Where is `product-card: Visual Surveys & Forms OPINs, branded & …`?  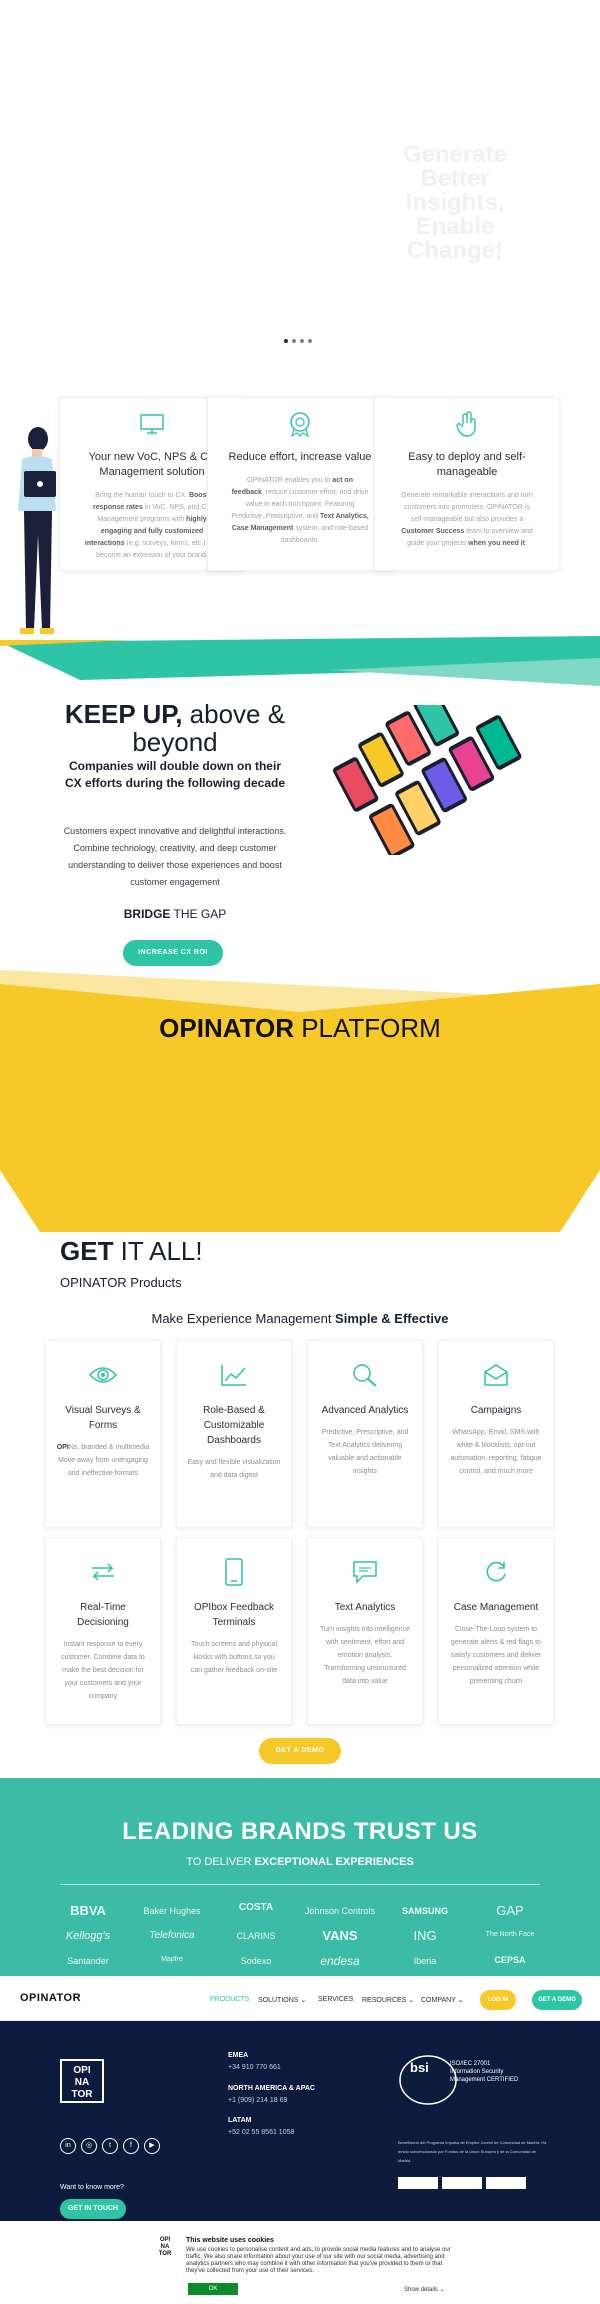 product-card: Visual Surveys & Forms OPINs, branded & … is located at coordinates (103, 1434).